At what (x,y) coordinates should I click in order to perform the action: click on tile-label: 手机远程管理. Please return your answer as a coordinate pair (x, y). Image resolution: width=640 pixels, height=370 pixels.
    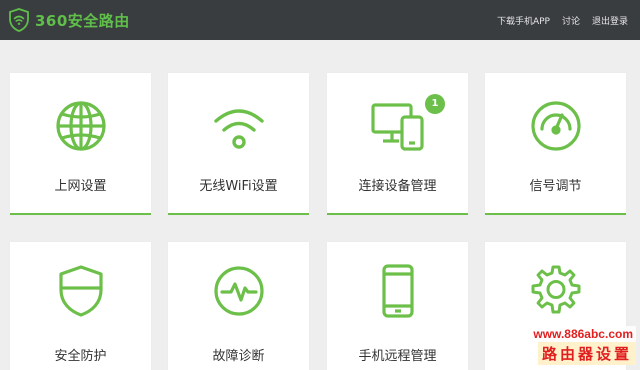
    Looking at the image, I should click on (397, 356).